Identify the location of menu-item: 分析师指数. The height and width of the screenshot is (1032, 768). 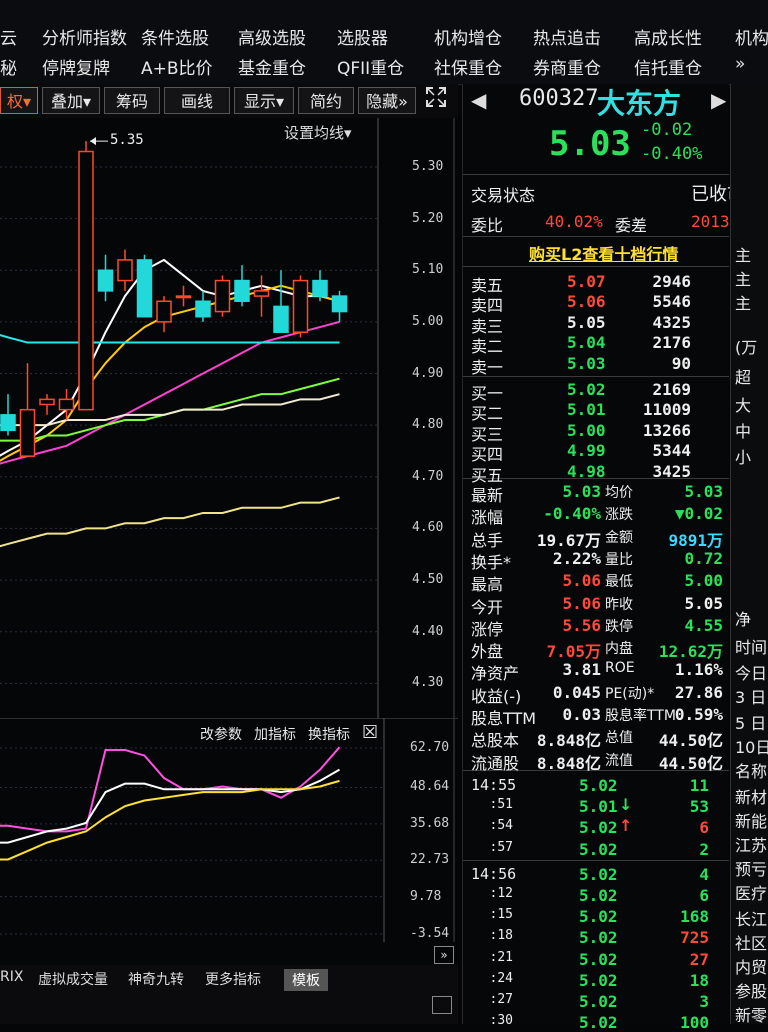
(84, 36).